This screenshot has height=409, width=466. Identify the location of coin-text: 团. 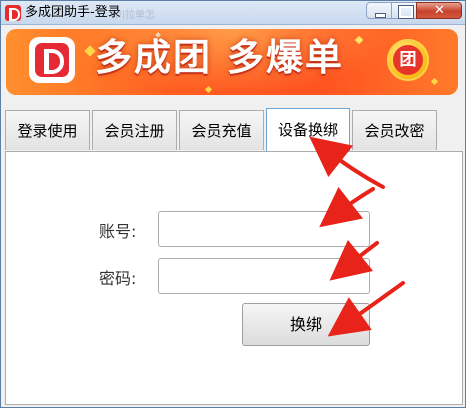
(408, 60).